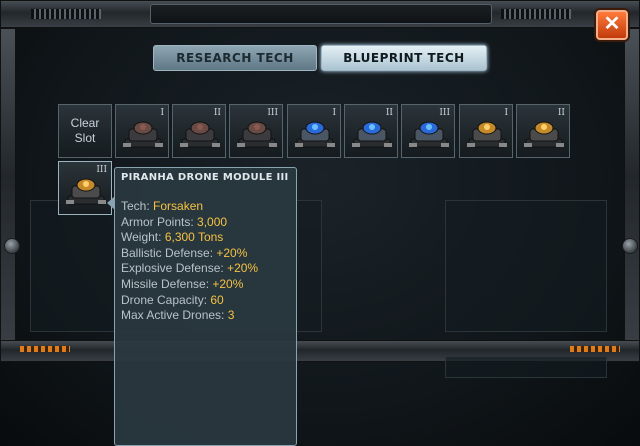 The image size is (640, 446). I want to click on tooltip-row: Max Active Drones: 3, so click(178, 315).